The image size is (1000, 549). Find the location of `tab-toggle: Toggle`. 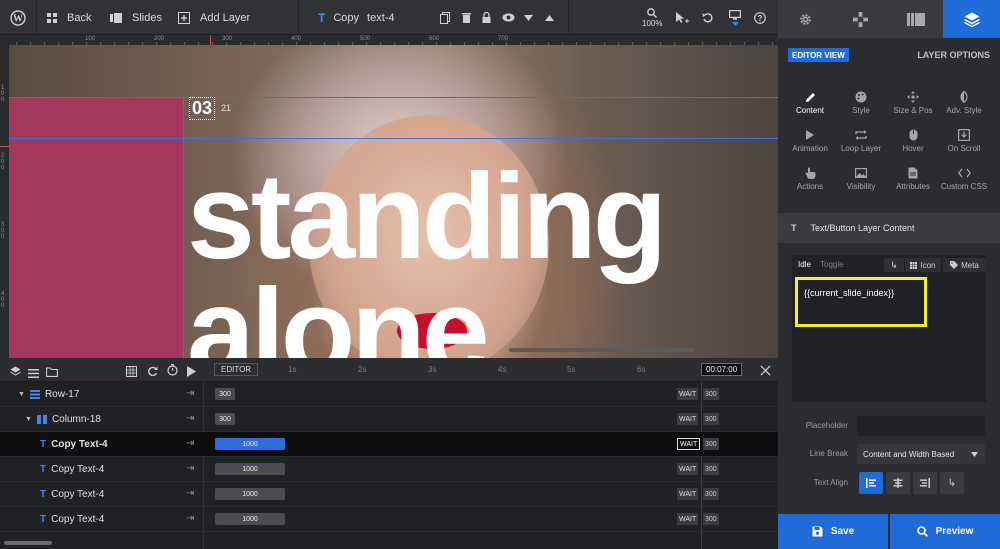

tab-toggle: Toggle is located at coordinates (832, 264).